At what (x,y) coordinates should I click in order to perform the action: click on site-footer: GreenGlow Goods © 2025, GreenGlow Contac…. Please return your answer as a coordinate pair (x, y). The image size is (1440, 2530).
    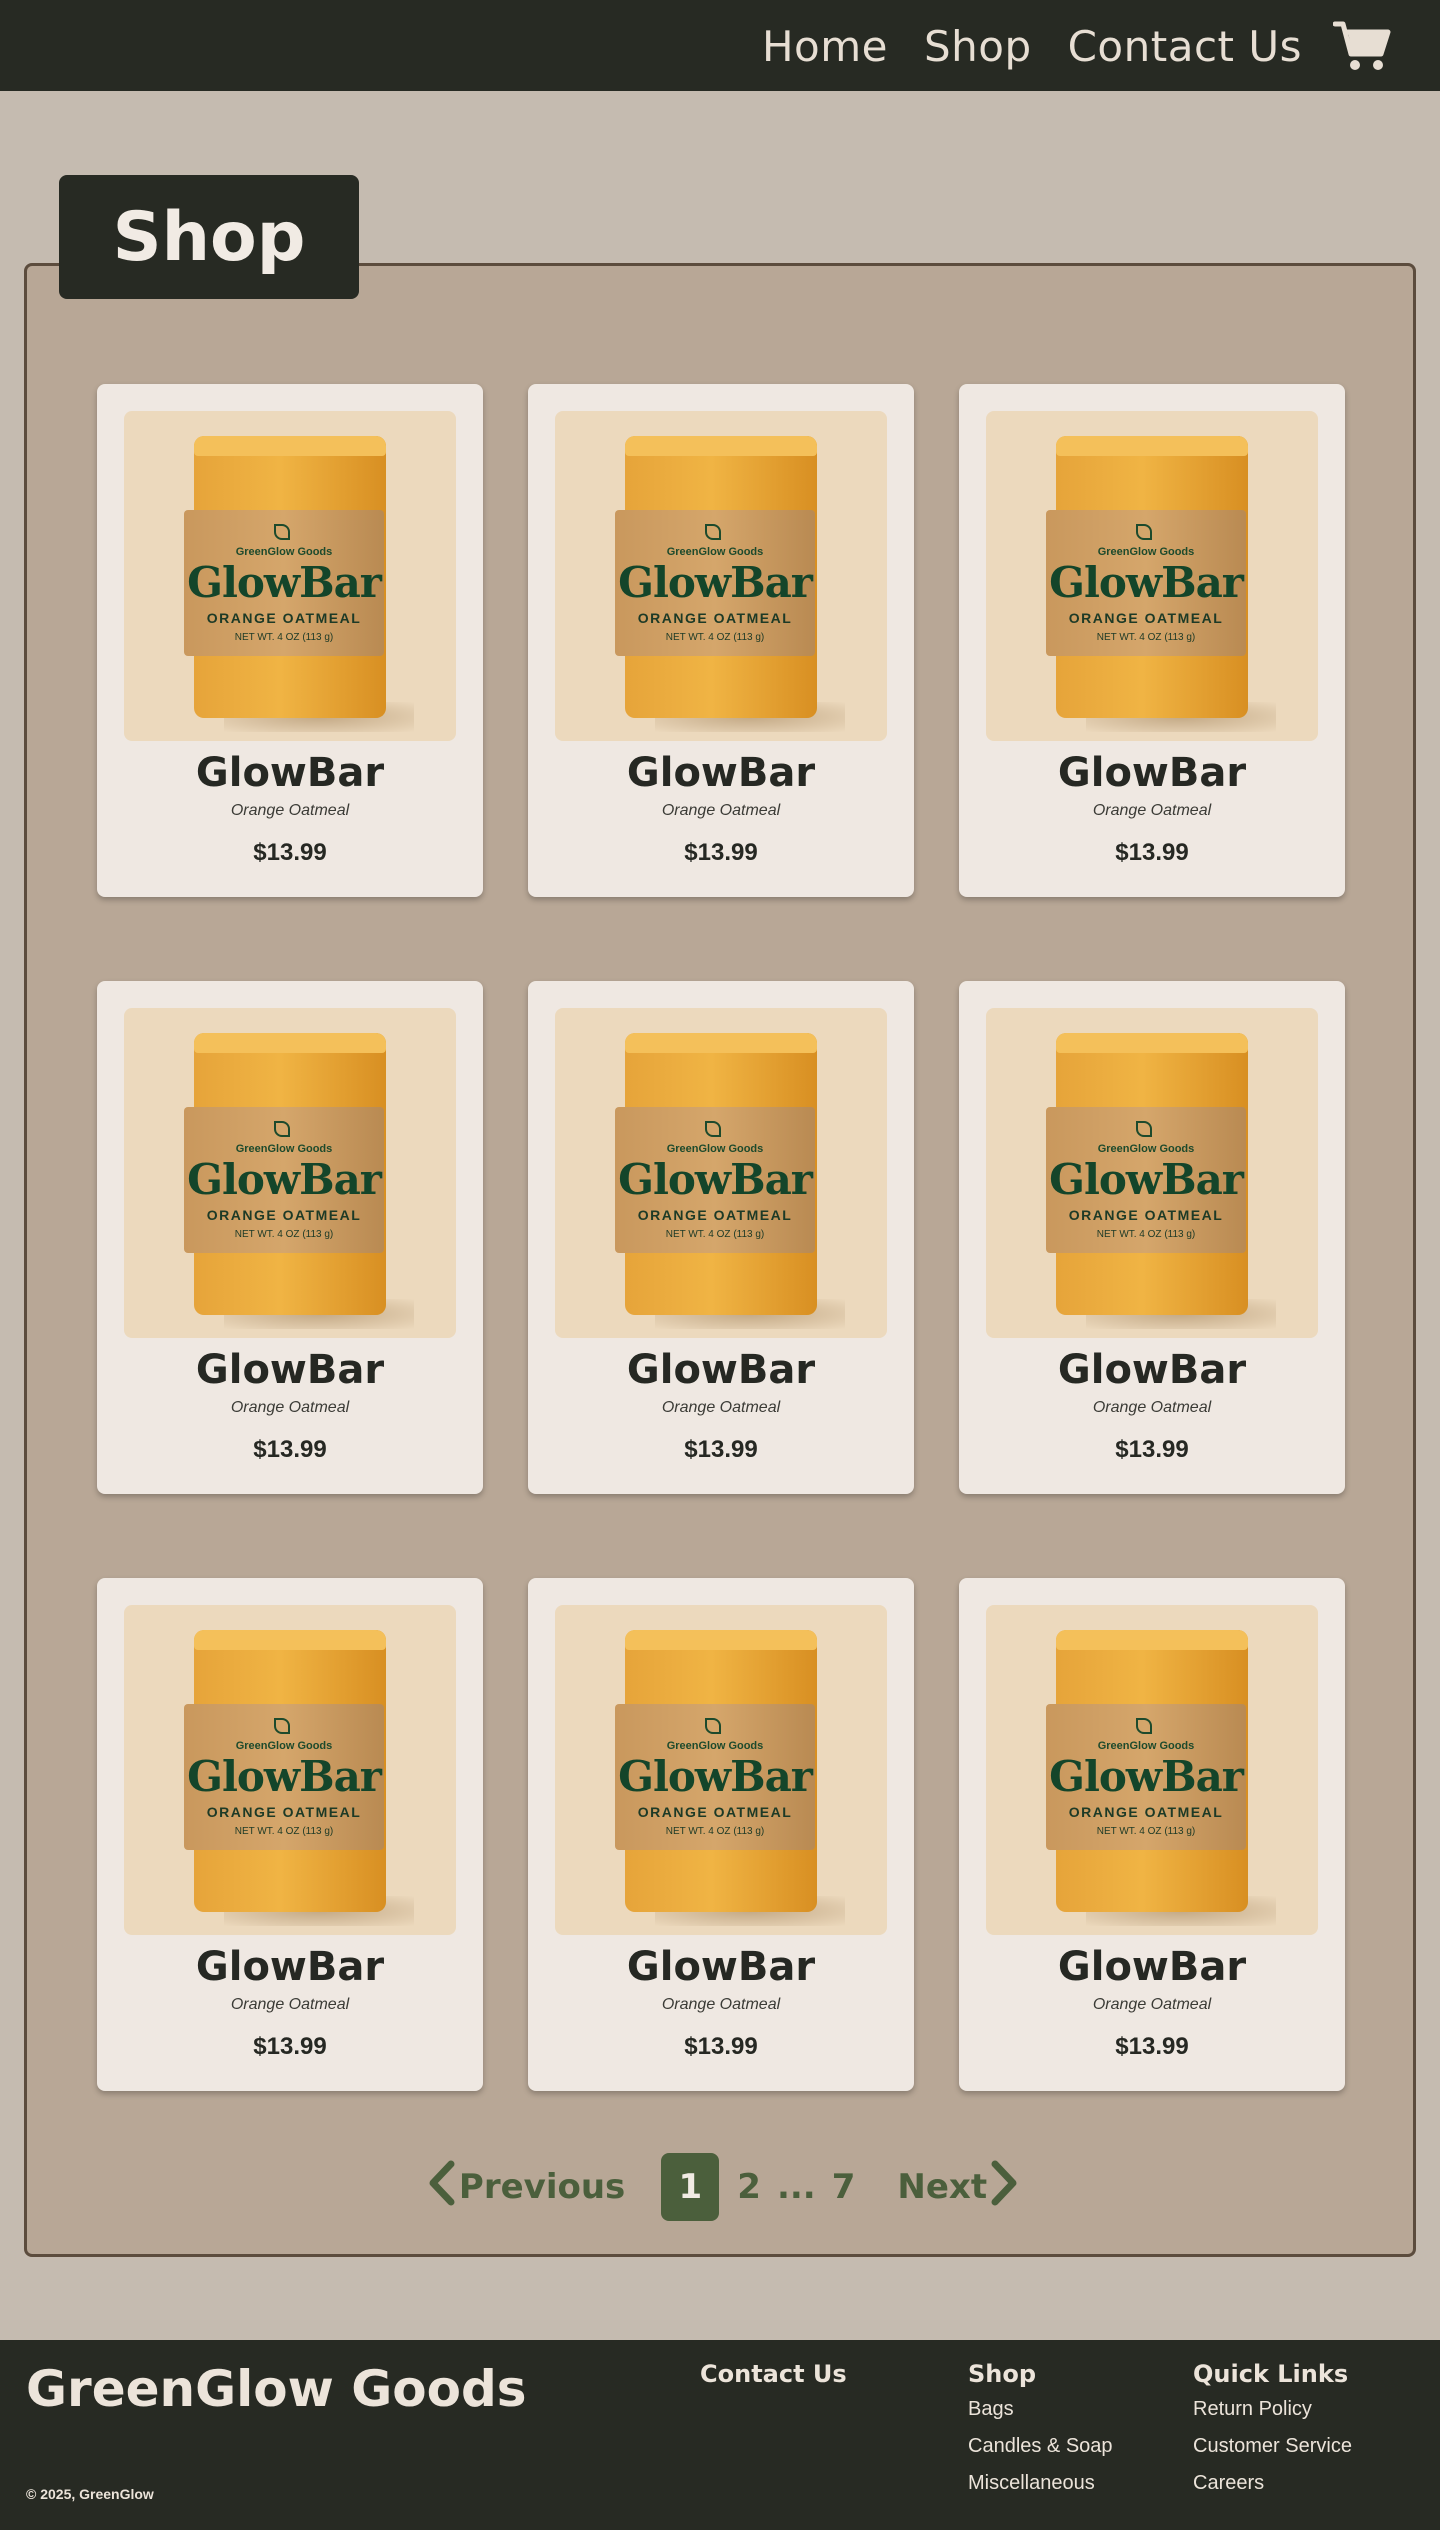
    Looking at the image, I should click on (720, 2435).